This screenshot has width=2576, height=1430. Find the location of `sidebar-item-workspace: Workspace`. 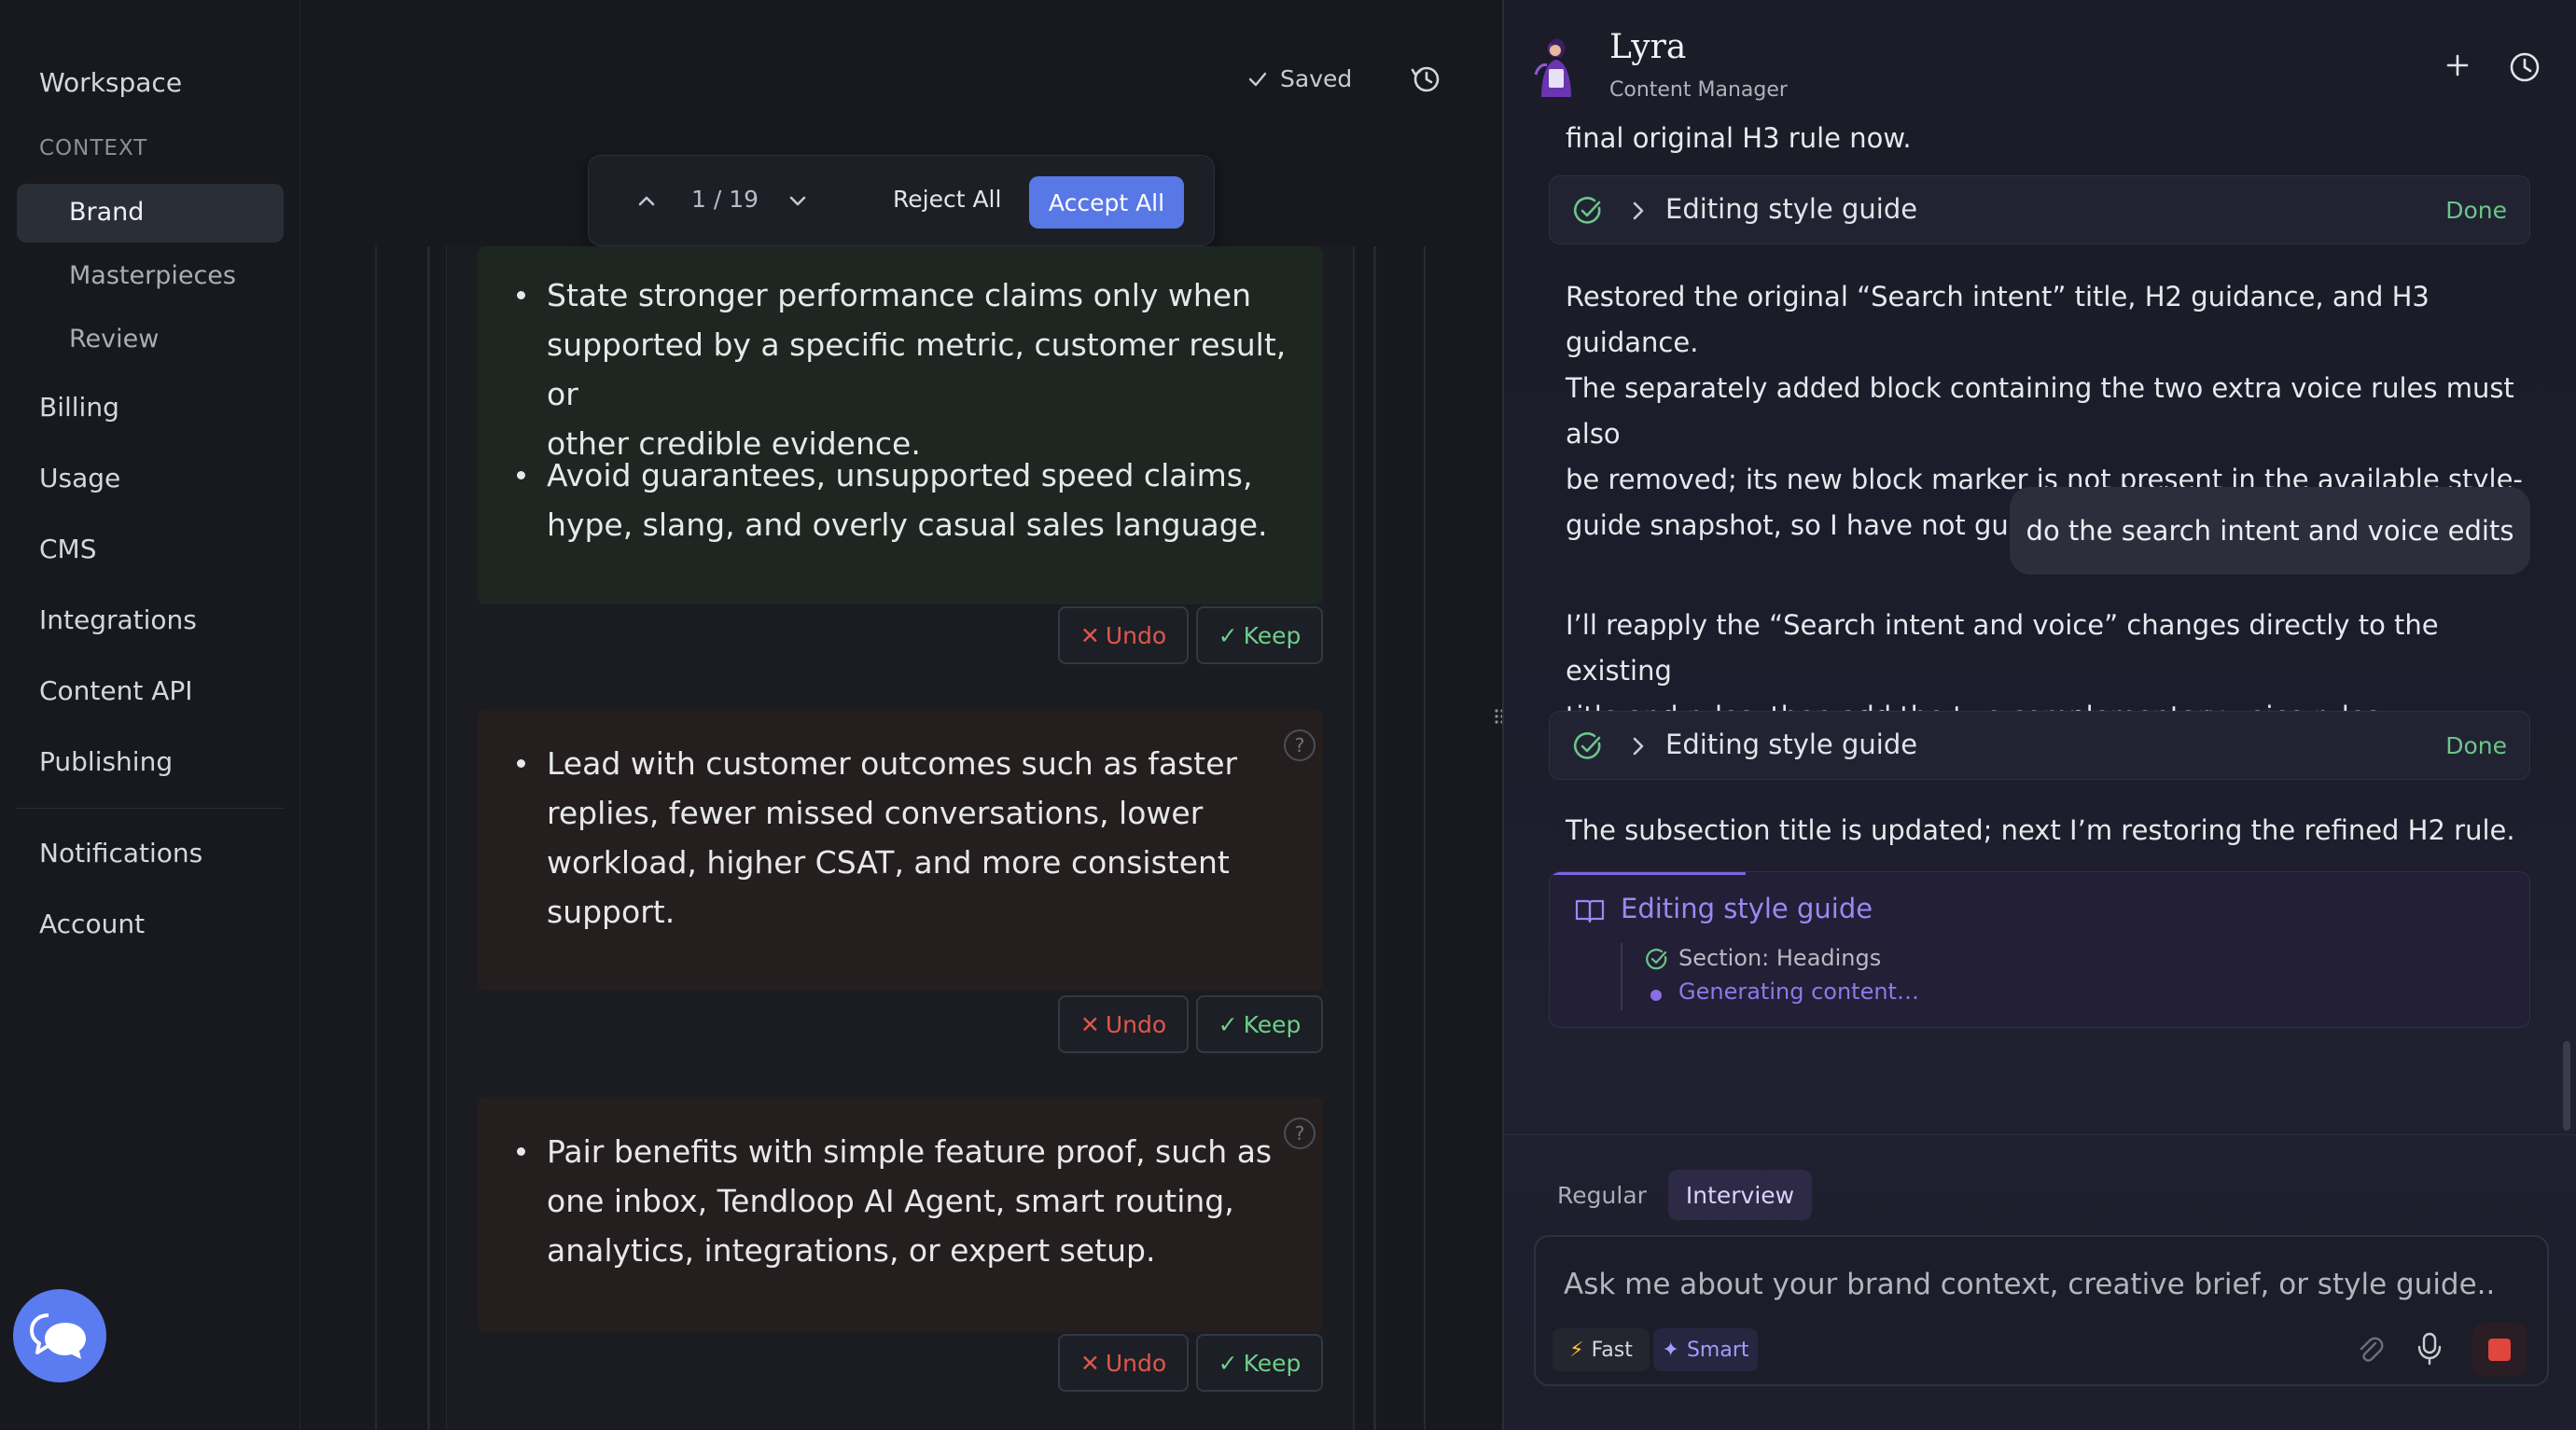

sidebar-item-workspace: Workspace is located at coordinates (110, 82).